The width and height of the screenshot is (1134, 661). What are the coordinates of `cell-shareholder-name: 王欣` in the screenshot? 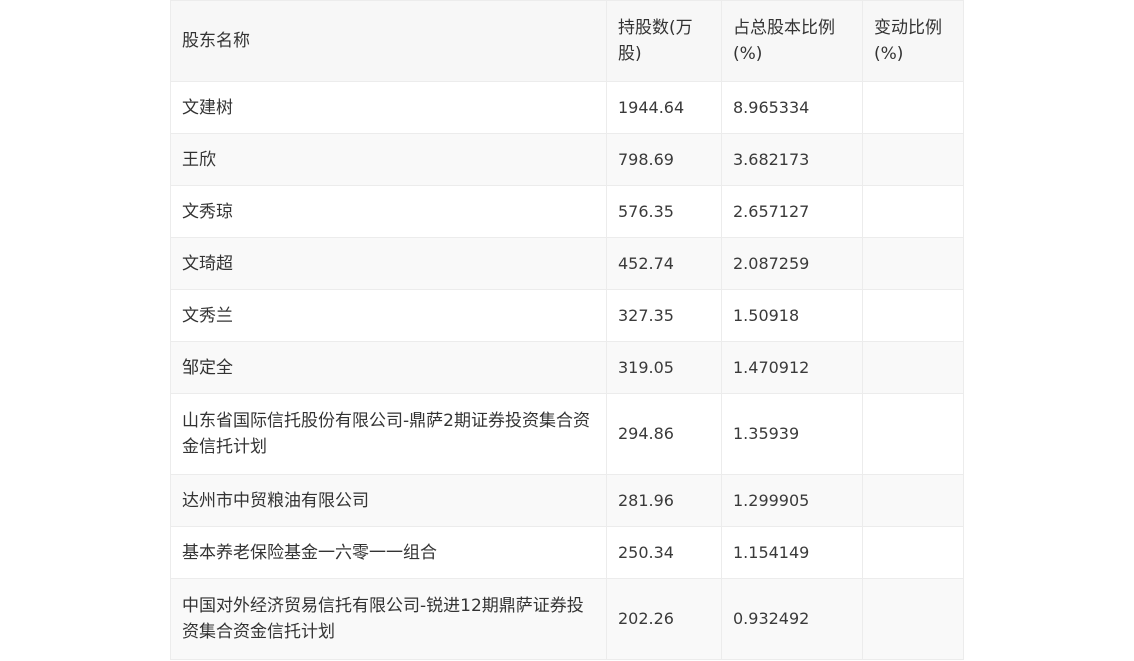 It's located at (388, 159).